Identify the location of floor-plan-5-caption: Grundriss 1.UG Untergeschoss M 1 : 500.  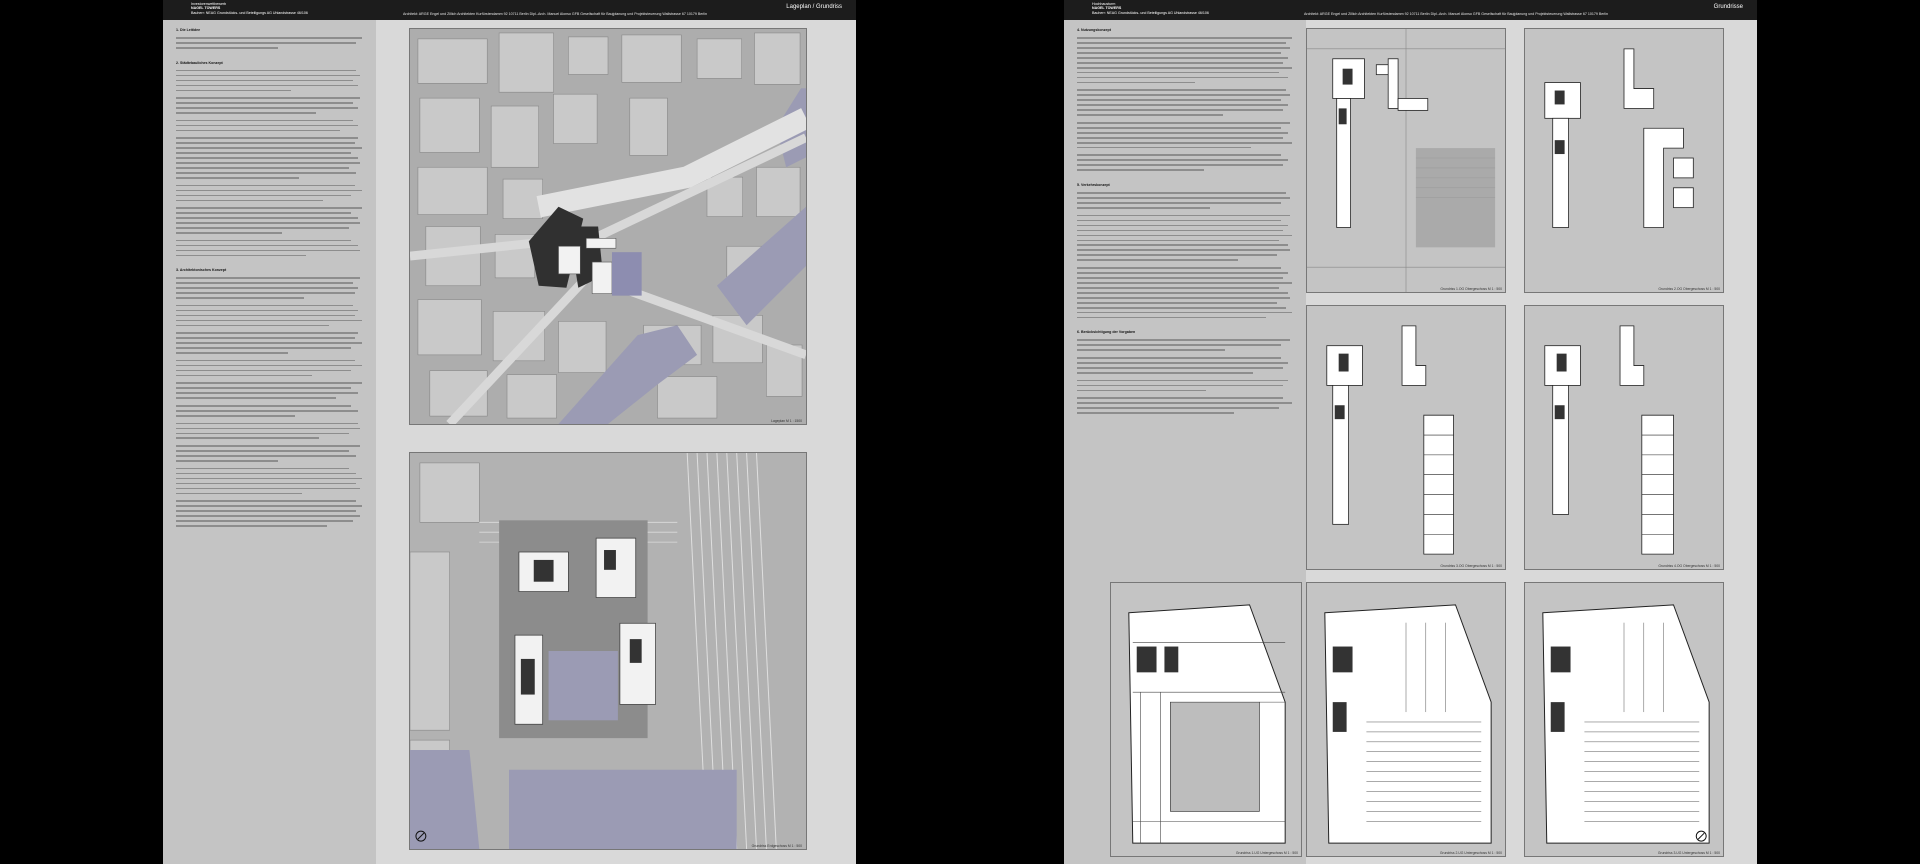
(1266, 853).